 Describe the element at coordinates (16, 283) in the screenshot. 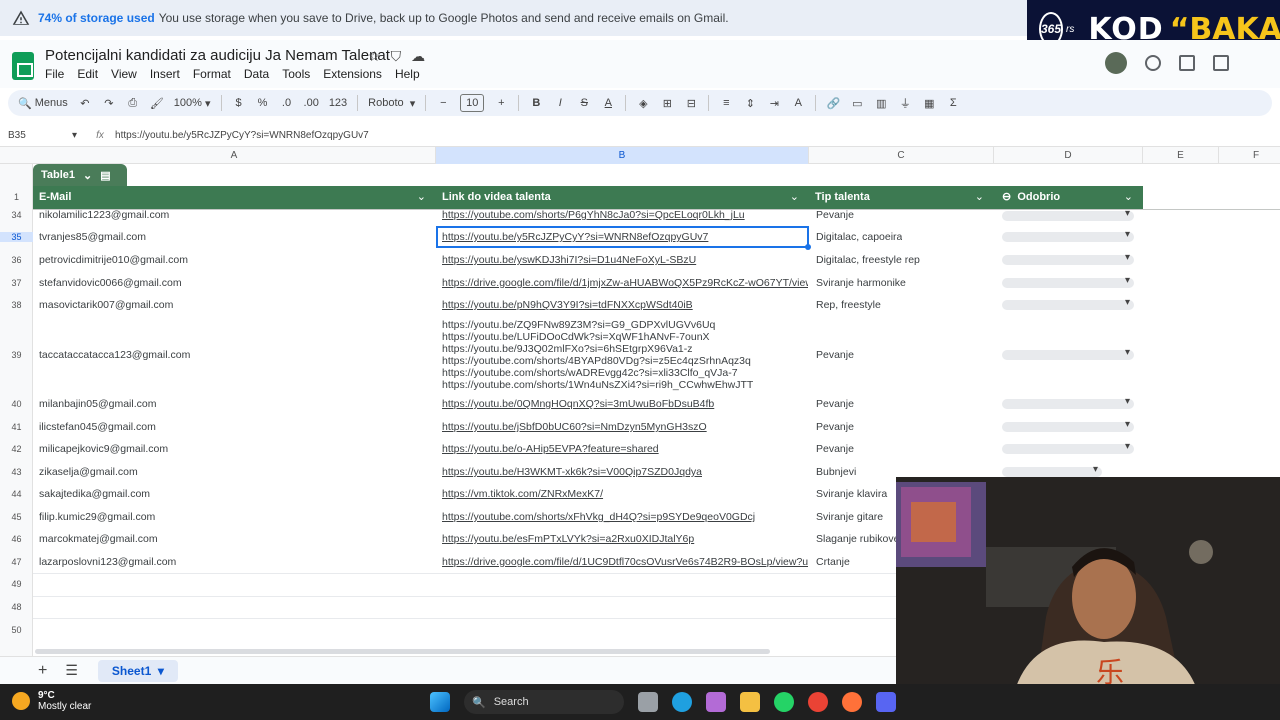

I see `row-number: 37` at that location.